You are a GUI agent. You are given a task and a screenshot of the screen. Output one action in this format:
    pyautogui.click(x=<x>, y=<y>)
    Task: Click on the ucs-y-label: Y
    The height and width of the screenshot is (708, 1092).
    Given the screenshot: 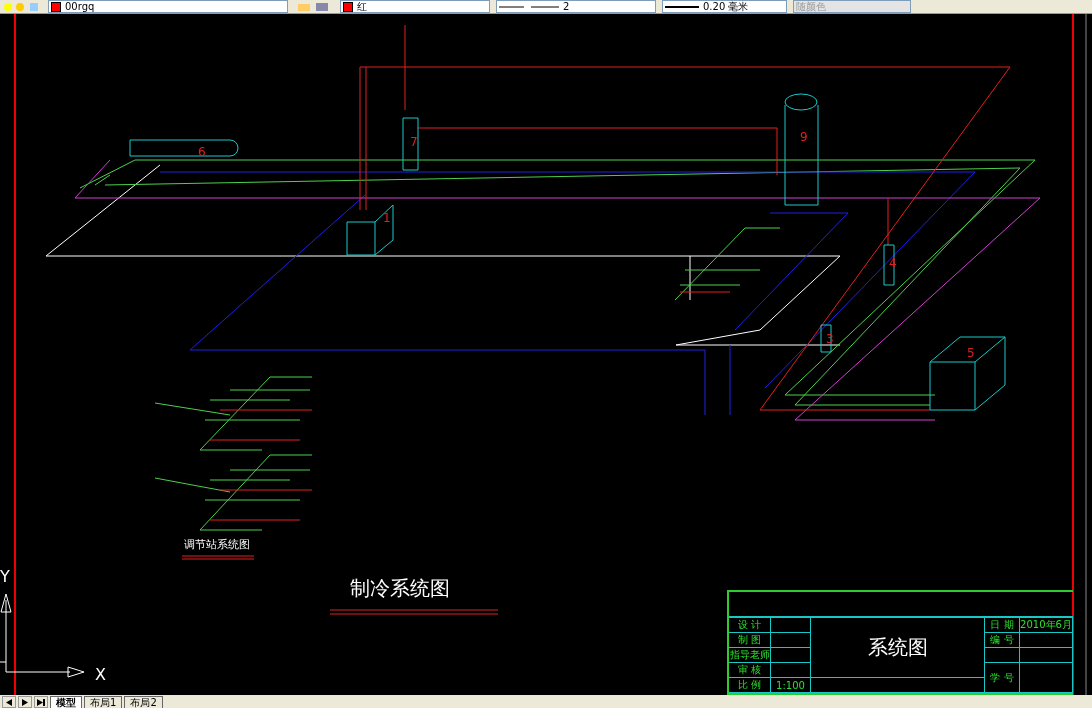 What is the action you would take?
    pyautogui.click(x=5, y=576)
    